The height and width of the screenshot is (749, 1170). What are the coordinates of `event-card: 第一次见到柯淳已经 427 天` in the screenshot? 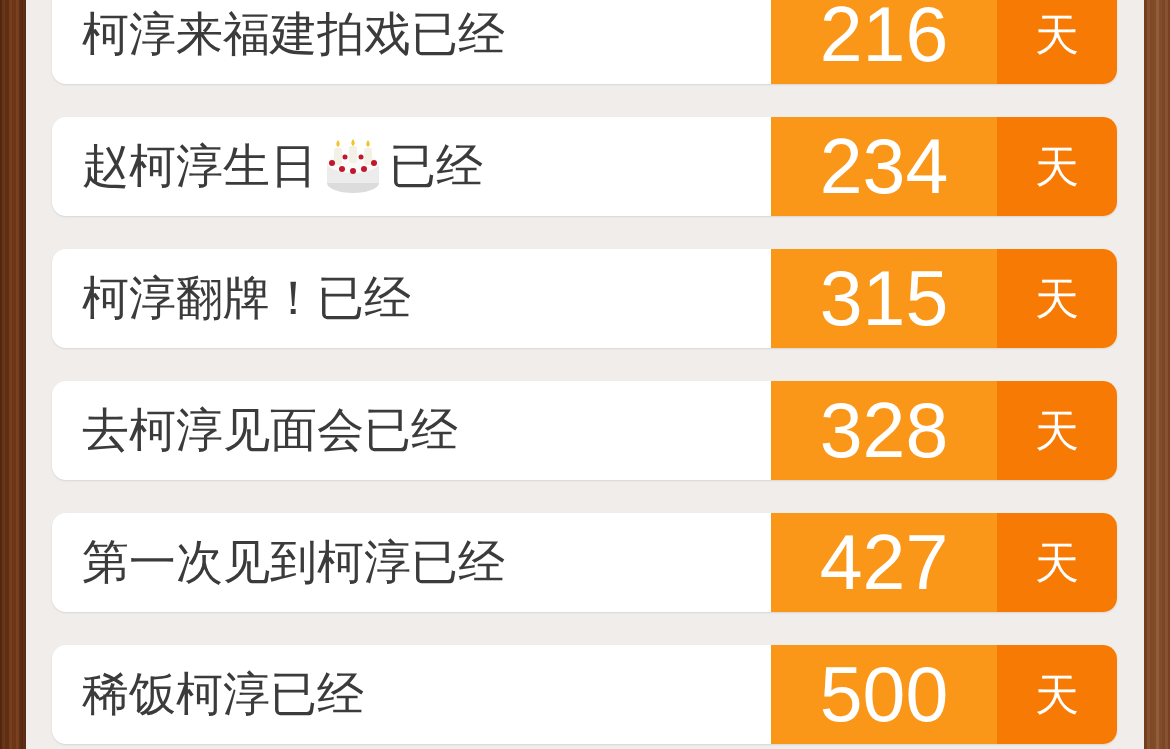 It's located at (584, 562).